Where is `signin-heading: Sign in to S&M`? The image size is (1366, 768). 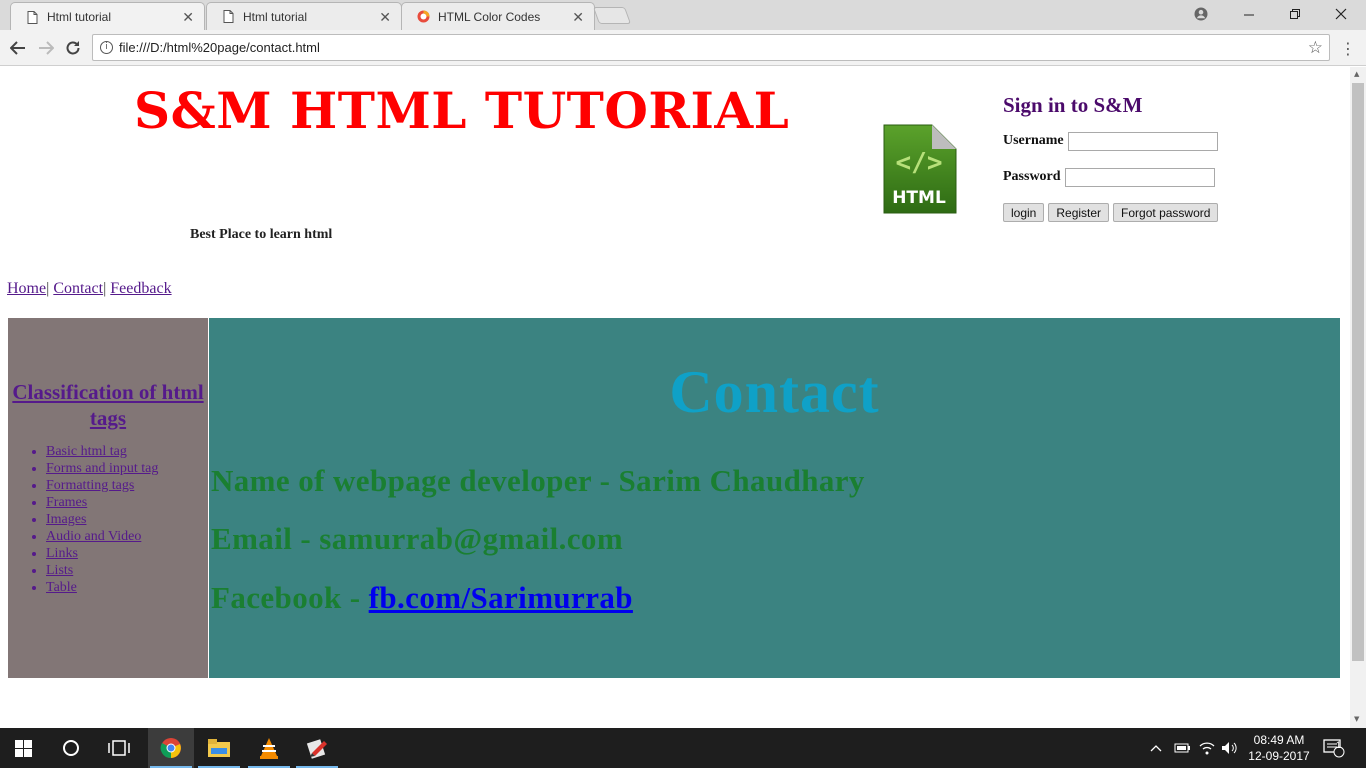
signin-heading: Sign in to S&M is located at coordinates (1073, 105).